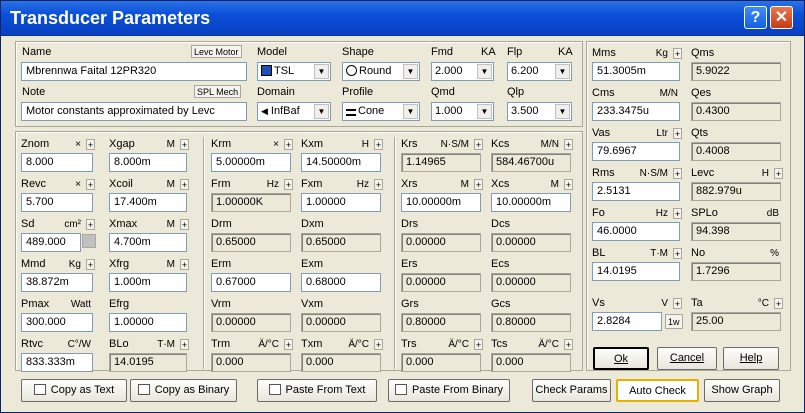  Describe the element at coordinates (677, 173) in the screenshot. I see `rms-spin-button: +` at that location.